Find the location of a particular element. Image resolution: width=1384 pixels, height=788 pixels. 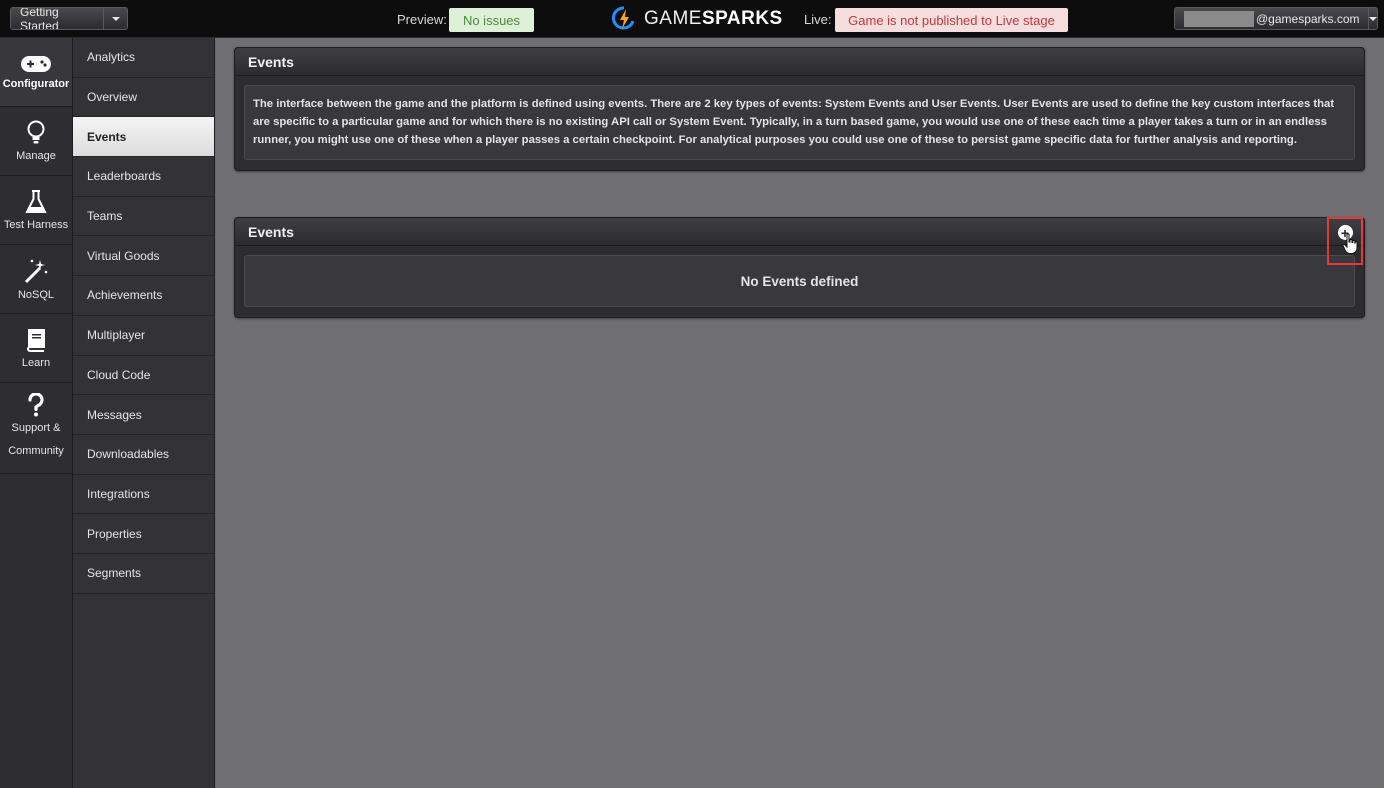

subnav-item-cloud-code: Cloud Code is located at coordinates (143, 376).